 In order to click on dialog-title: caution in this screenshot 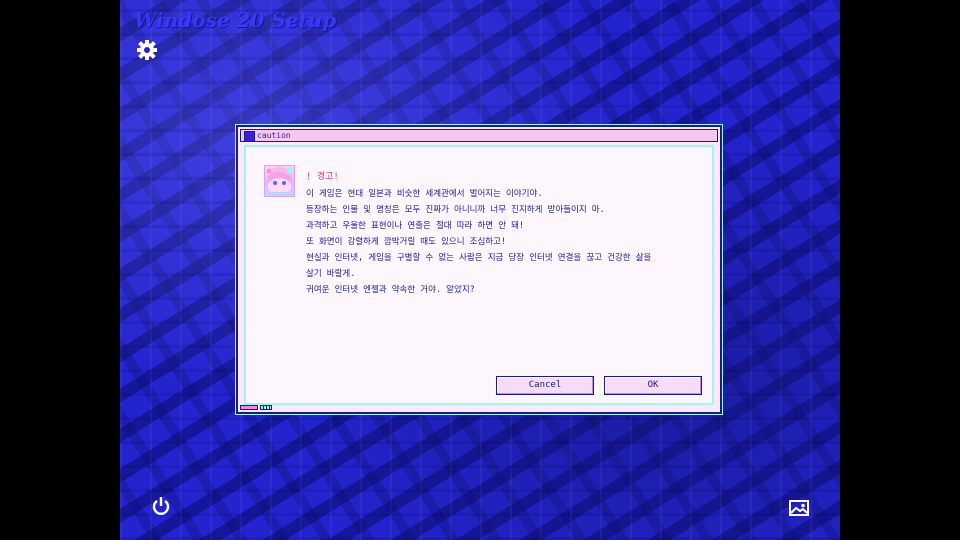, I will do `click(274, 135)`.